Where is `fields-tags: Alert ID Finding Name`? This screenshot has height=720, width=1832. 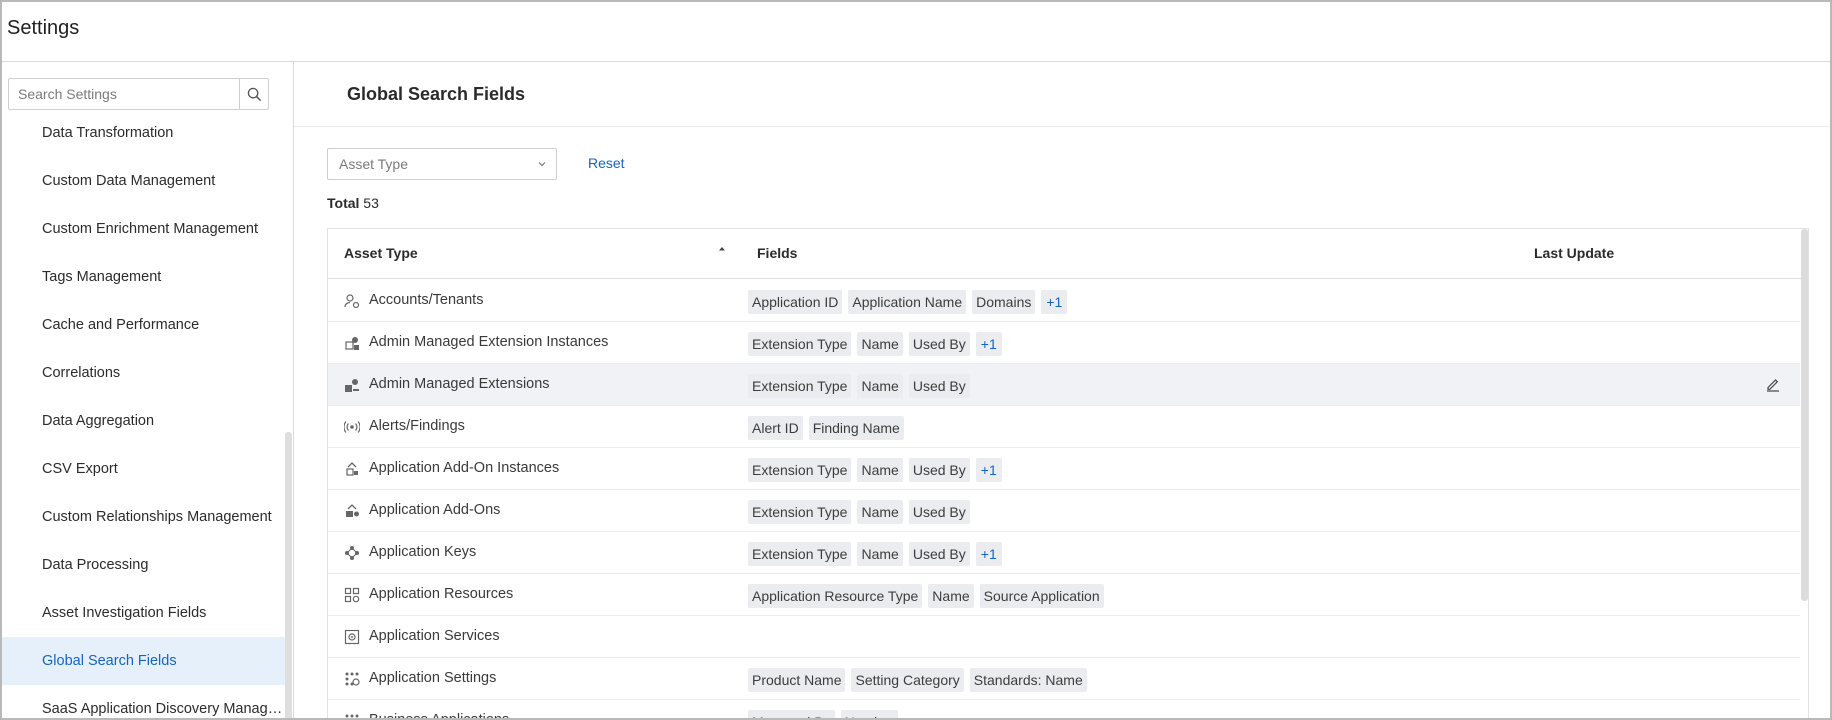
fields-tags: Alert ID Finding Name is located at coordinates (826, 428).